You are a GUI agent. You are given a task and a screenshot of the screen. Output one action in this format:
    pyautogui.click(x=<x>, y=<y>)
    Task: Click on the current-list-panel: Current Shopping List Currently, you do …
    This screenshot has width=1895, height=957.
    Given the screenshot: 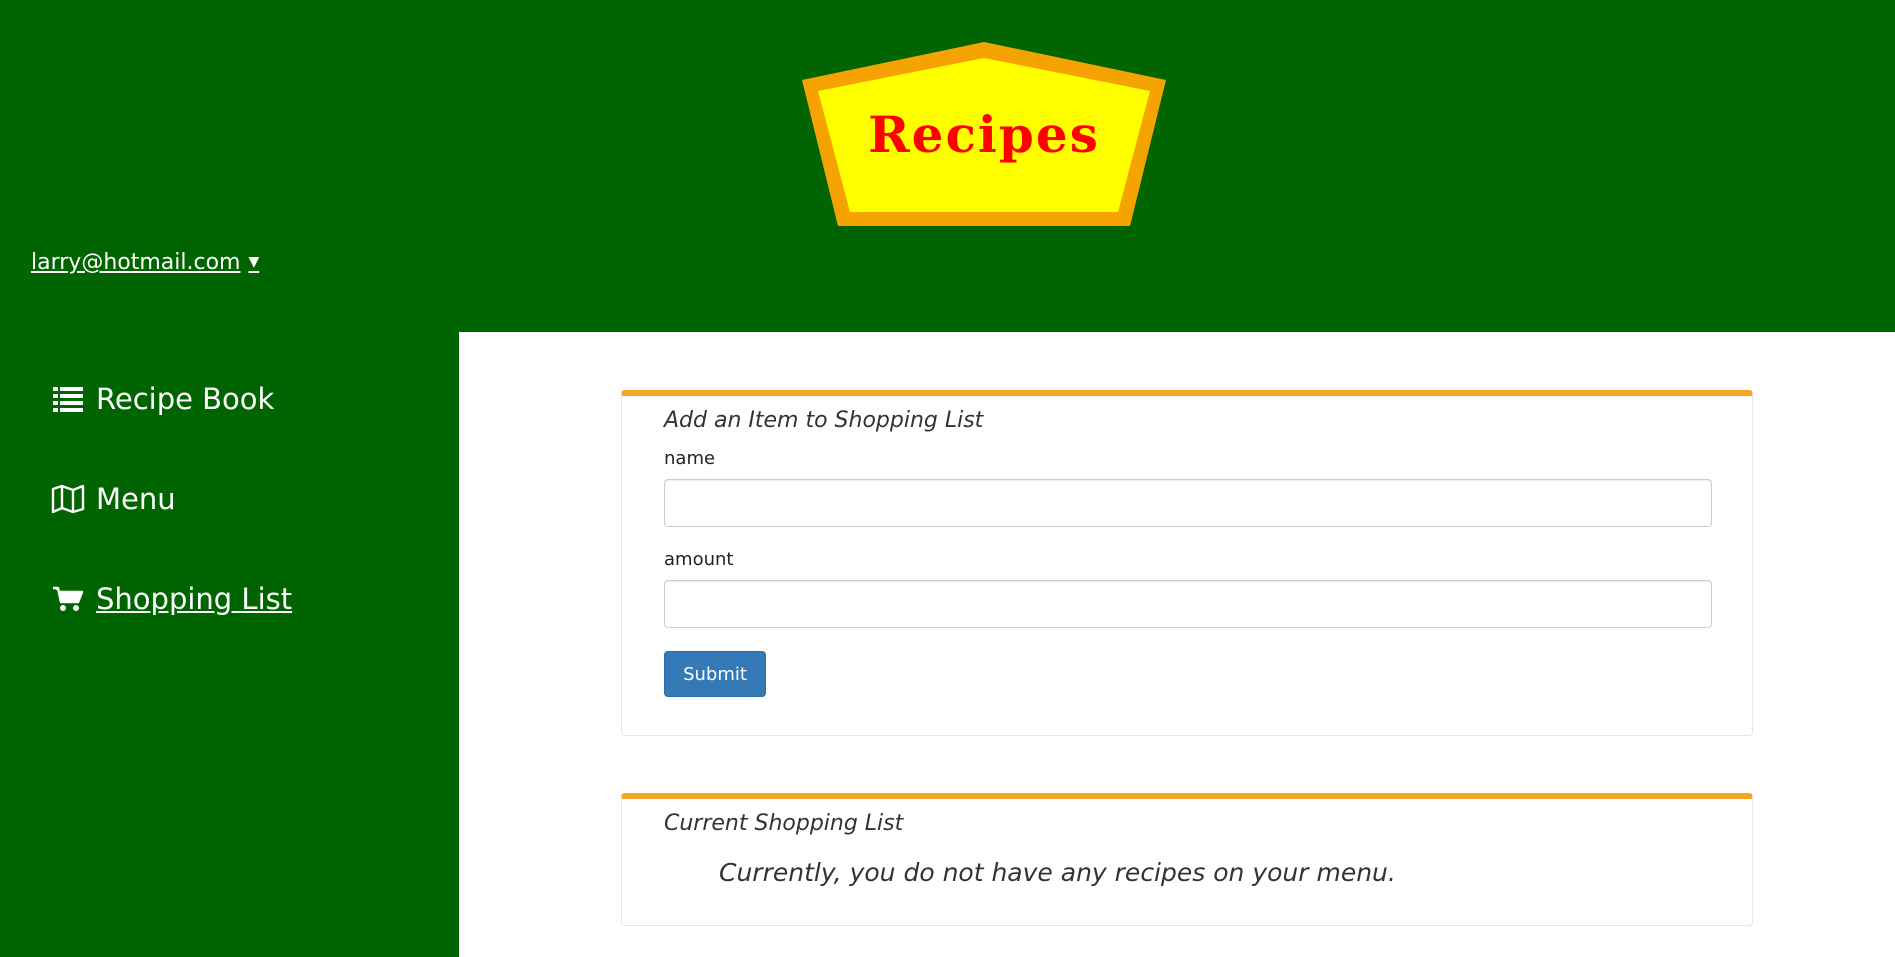 What is the action you would take?
    pyautogui.click(x=1187, y=859)
    